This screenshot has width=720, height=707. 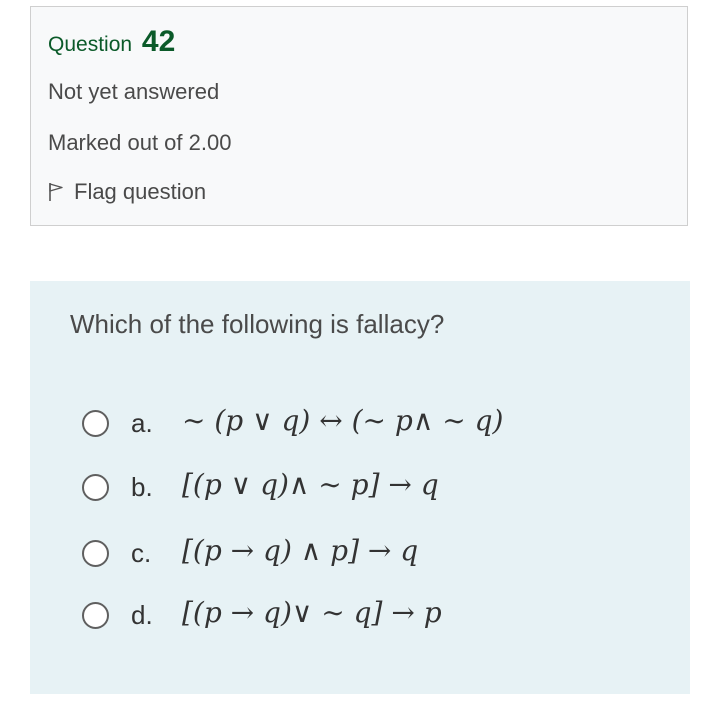 I want to click on question-label: Question, so click(x=90, y=44).